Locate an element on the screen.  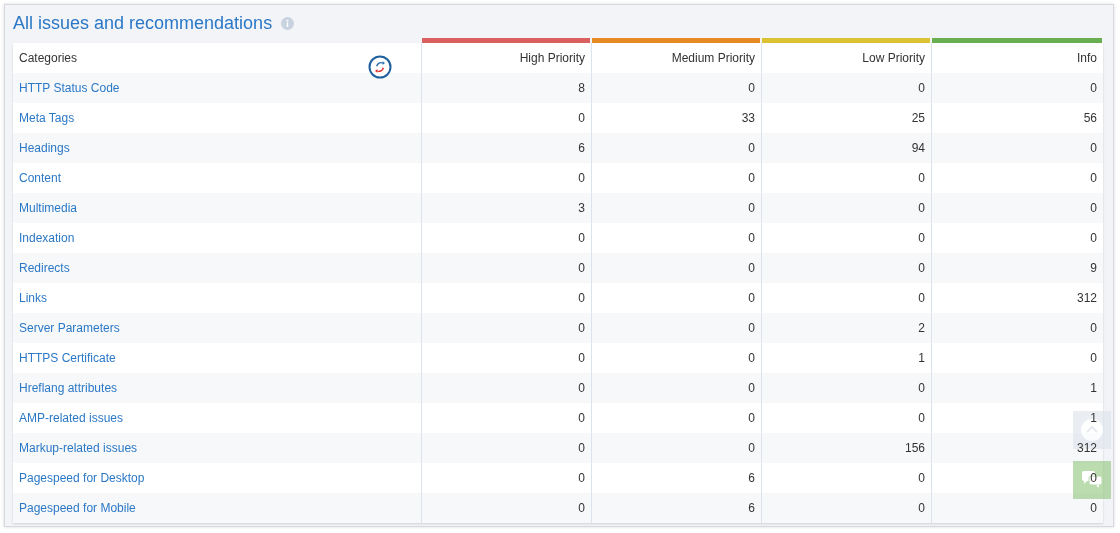
category-link: HTTP Status Code is located at coordinates (69, 88).